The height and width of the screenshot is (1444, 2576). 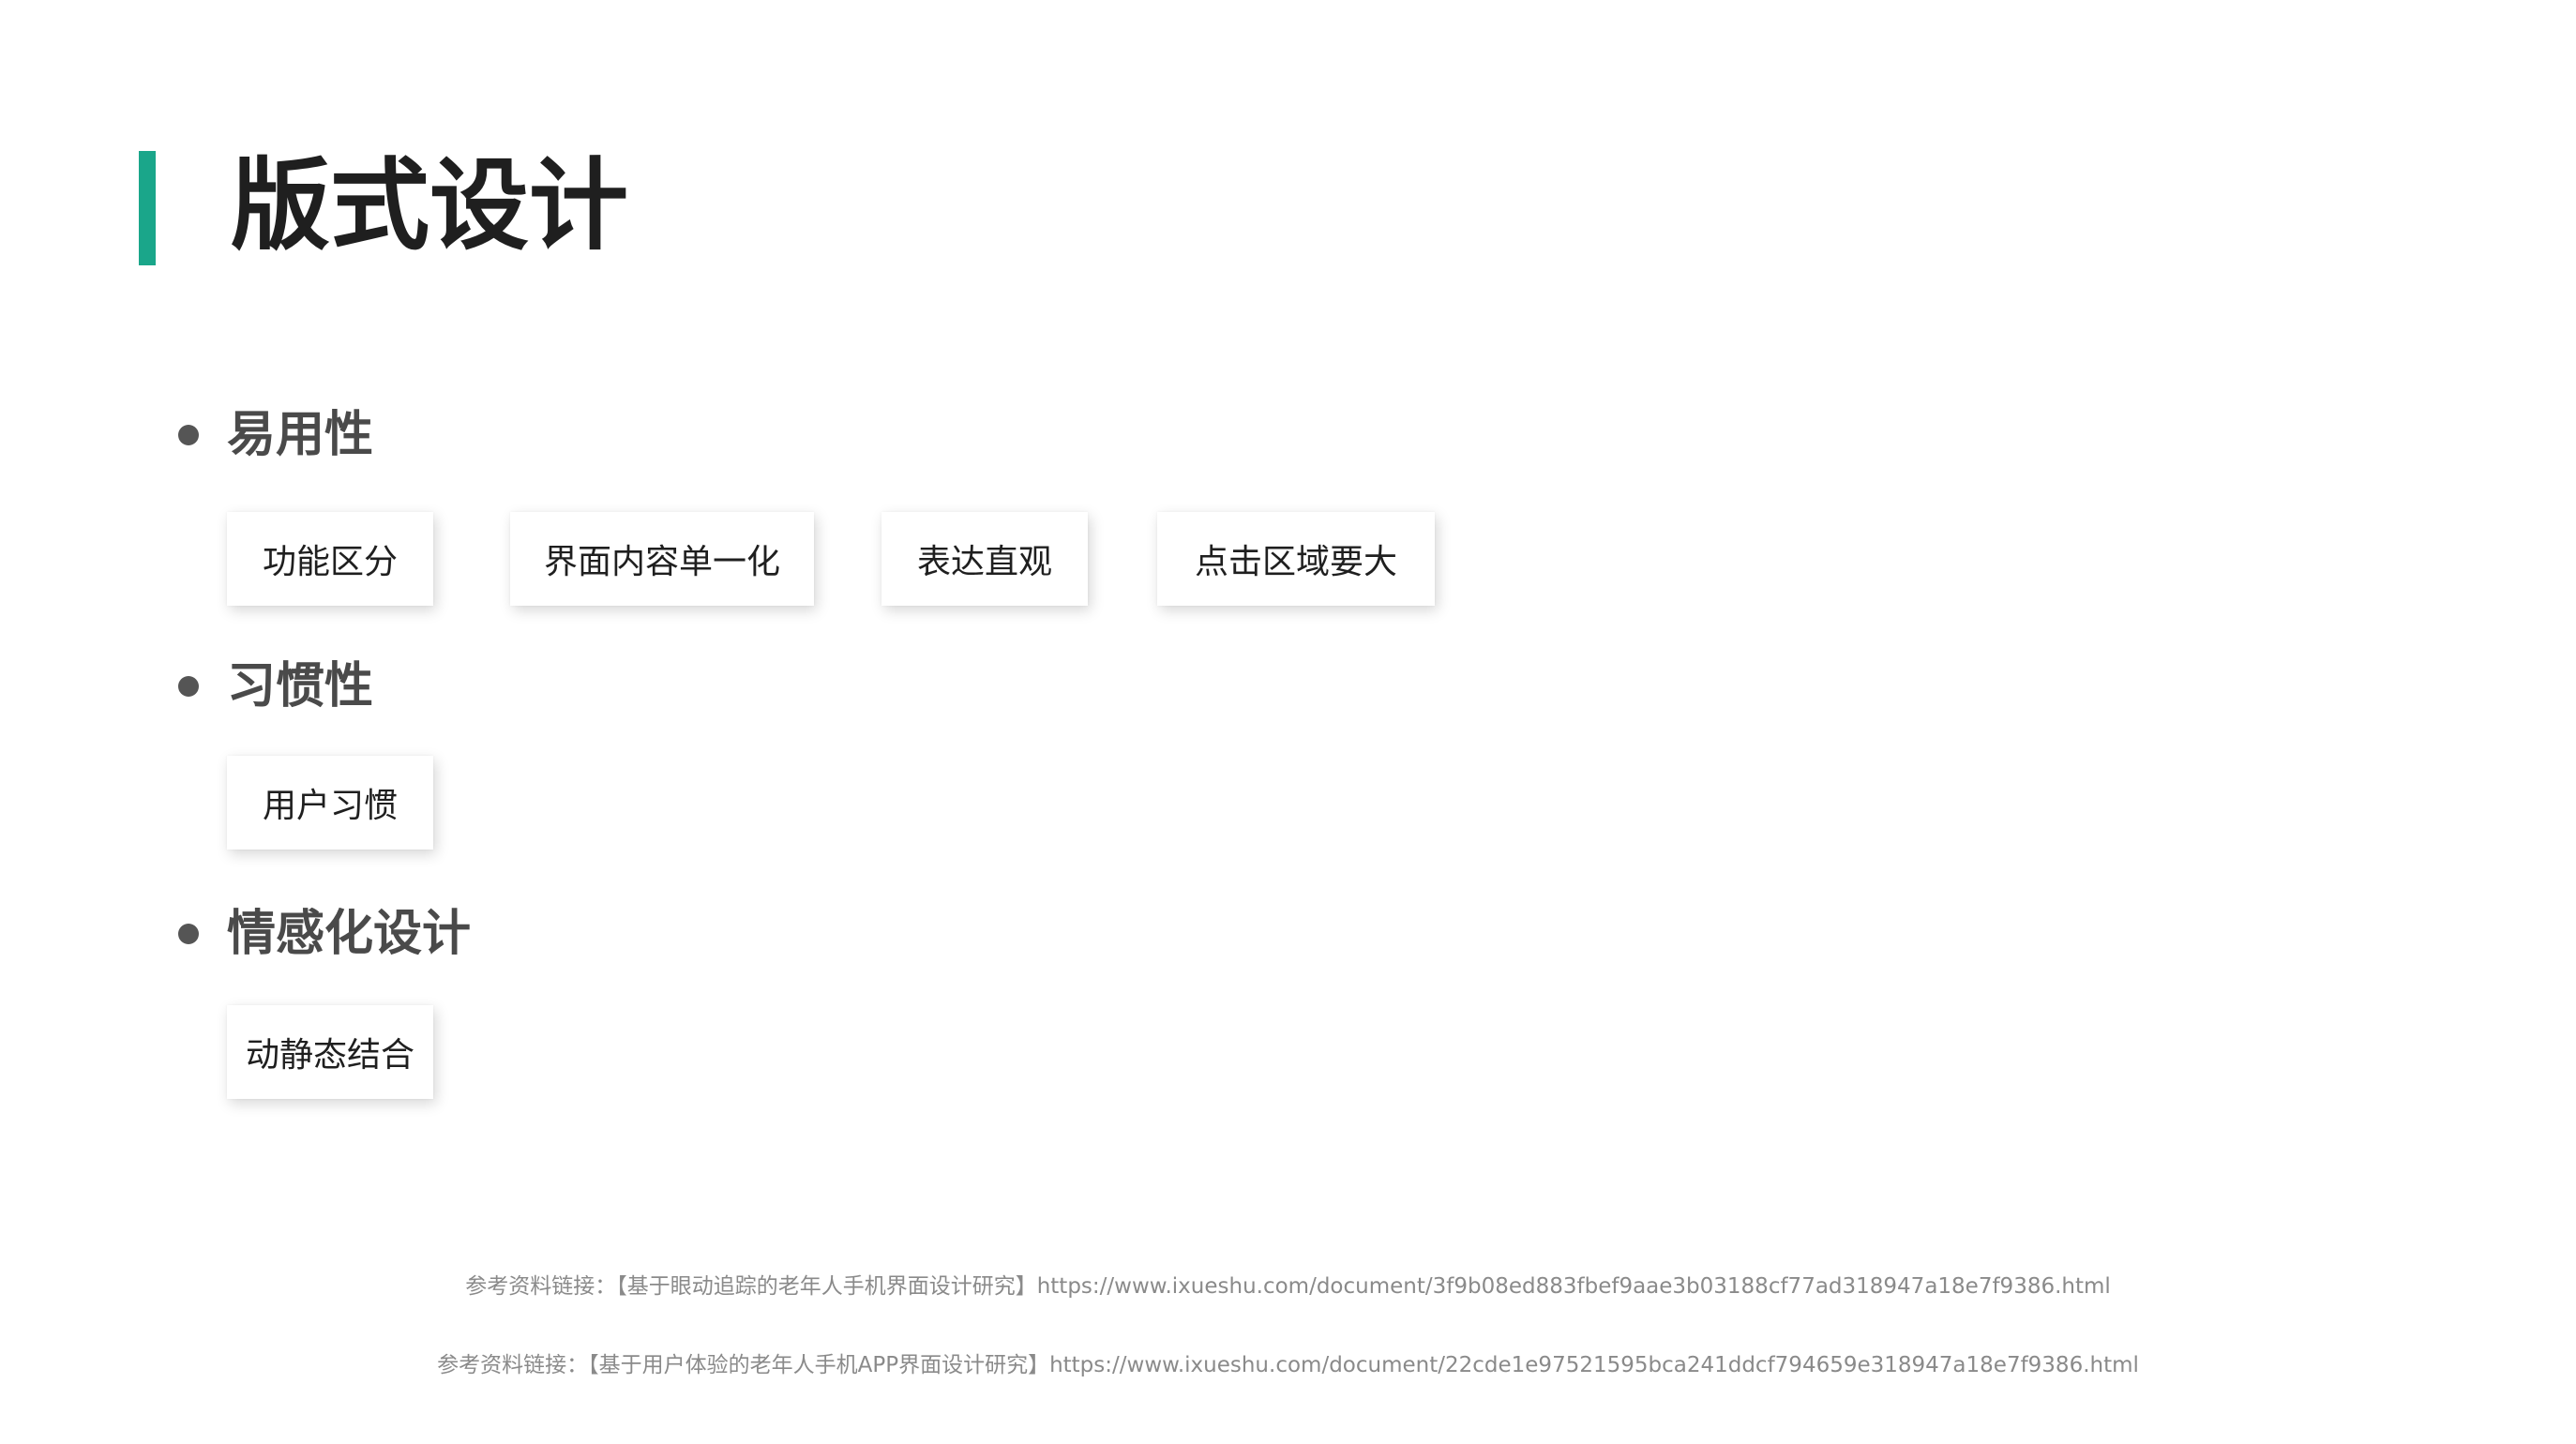 I want to click on page-title: 版式设计, so click(x=429, y=205).